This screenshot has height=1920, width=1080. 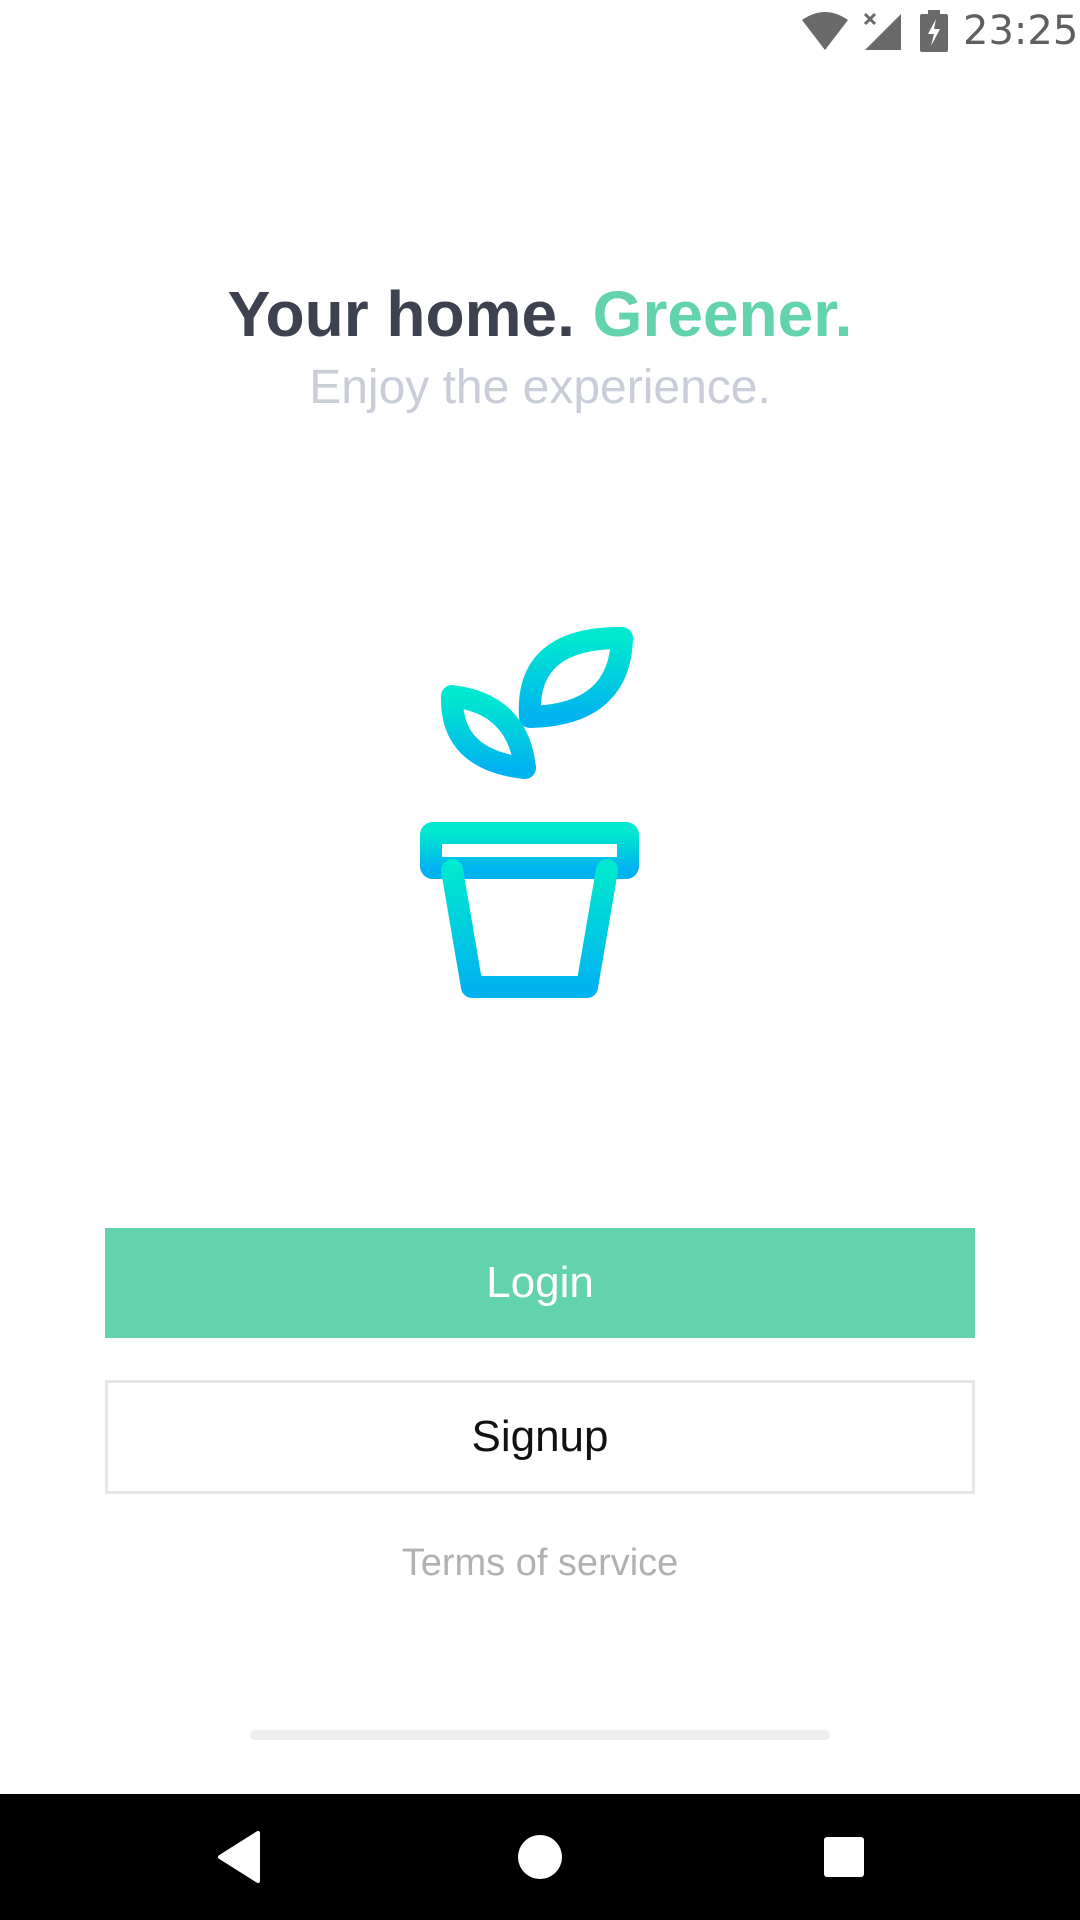 I want to click on subtitle: Enjoy the experience., so click(x=540, y=387).